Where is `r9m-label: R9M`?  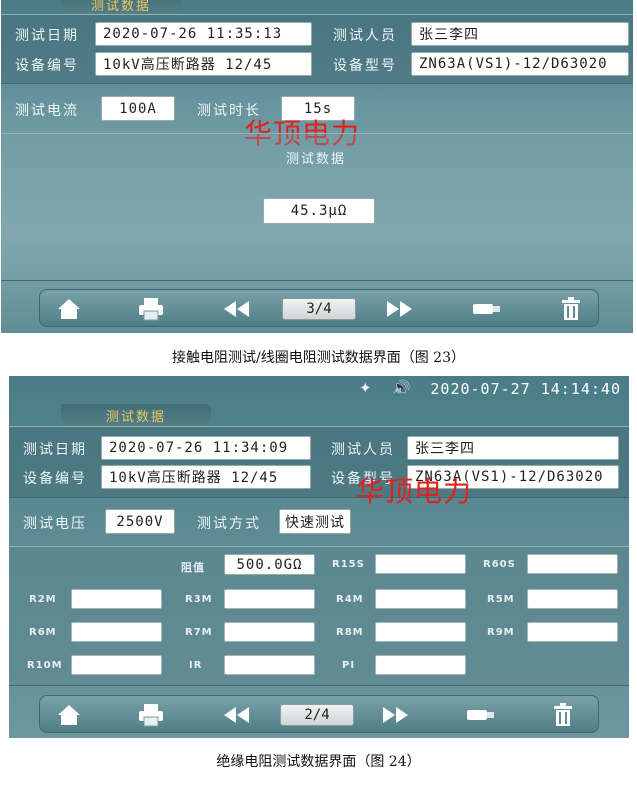
r9m-label: R9M is located at coordinates (501, 632).